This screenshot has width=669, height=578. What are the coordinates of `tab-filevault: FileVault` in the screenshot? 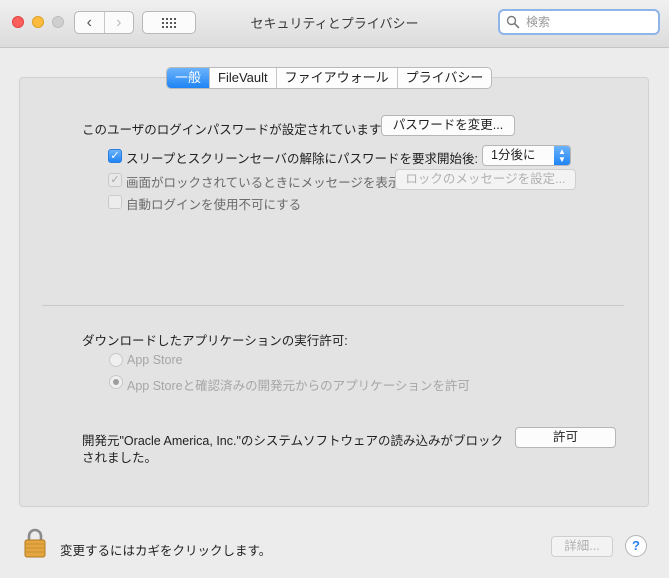 It's located at (242, 78).